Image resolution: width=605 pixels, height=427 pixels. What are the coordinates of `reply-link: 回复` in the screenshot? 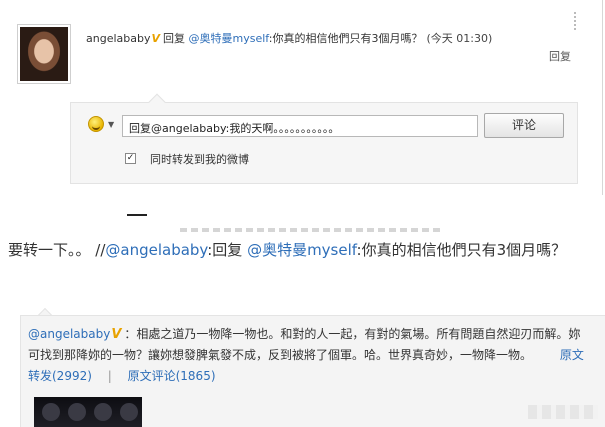 It's located at (560, 56).